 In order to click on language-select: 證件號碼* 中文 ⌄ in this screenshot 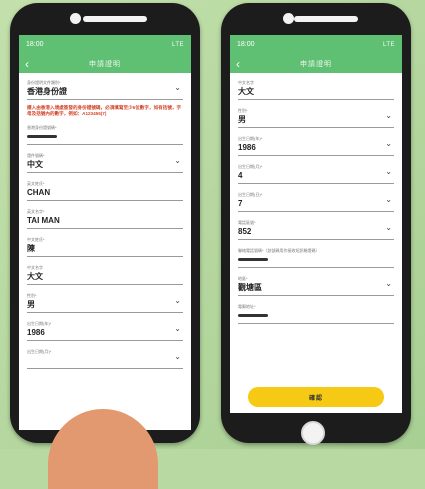, I will do `click(105, 161)`.